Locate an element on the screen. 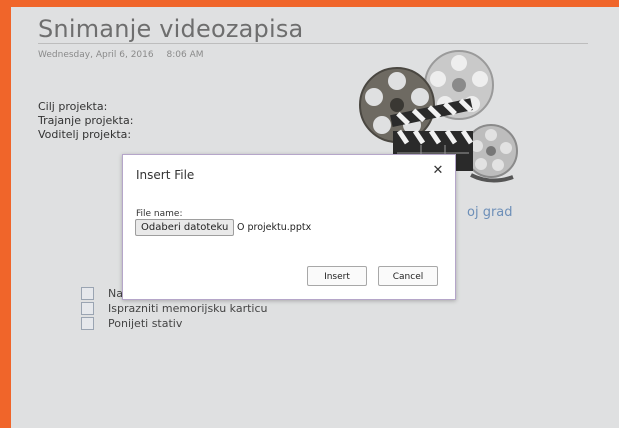 Image resolution: width=619 pixels, height=428 pixels. cancel-button: Cancel is located at coordinates (408, 276).